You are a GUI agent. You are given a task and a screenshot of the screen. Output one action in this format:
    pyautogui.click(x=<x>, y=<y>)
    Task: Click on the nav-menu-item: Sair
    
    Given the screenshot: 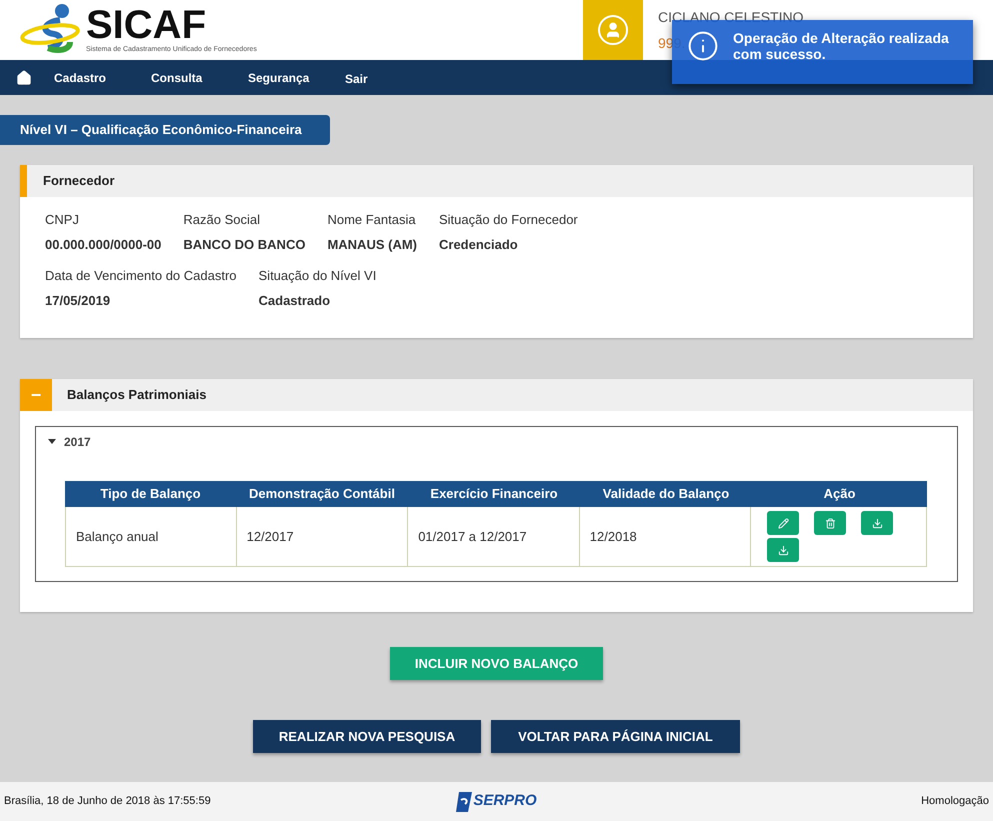 What is the action you would take?
    pyautogui.click(x=356, y=77)
    